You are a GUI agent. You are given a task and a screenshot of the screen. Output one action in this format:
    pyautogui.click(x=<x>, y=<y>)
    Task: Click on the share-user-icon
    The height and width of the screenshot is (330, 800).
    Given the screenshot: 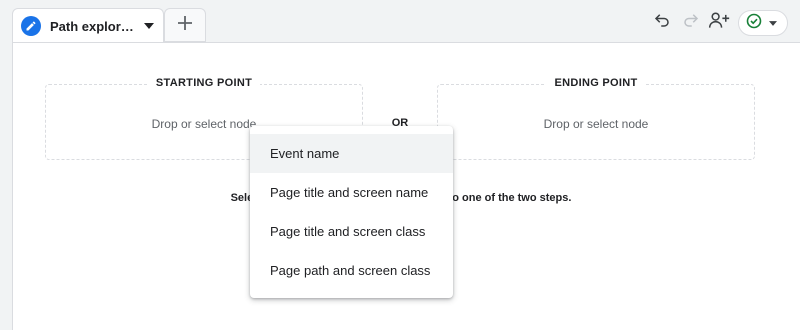 What is the action you would take?
    pyautogui.click(x=719, y=22)
    